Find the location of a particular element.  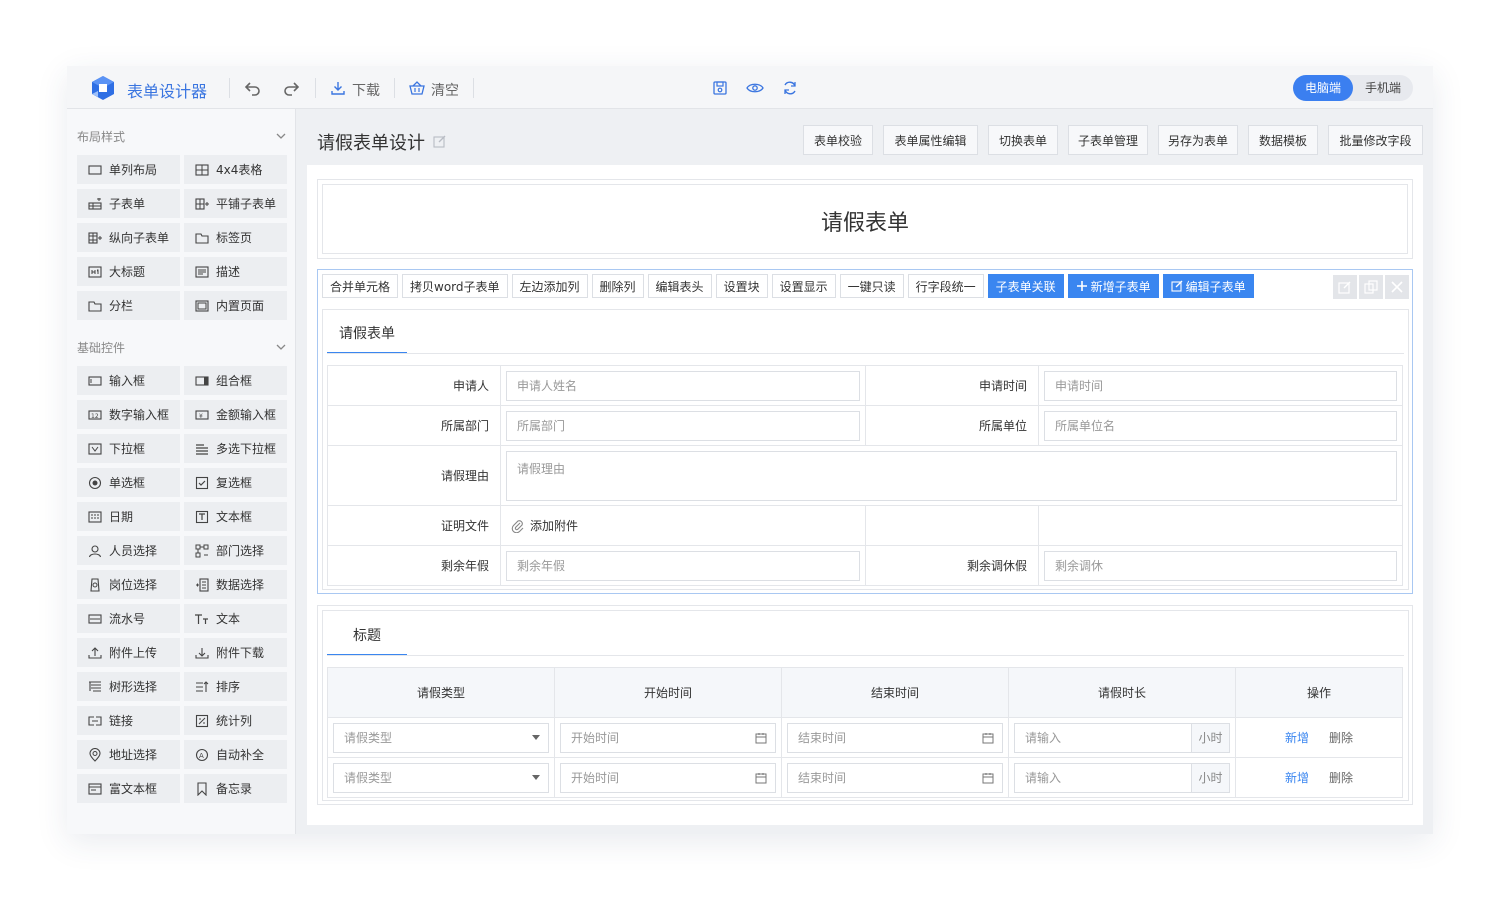

comp-columns: 分栏 is located at coordinates (128, 305).